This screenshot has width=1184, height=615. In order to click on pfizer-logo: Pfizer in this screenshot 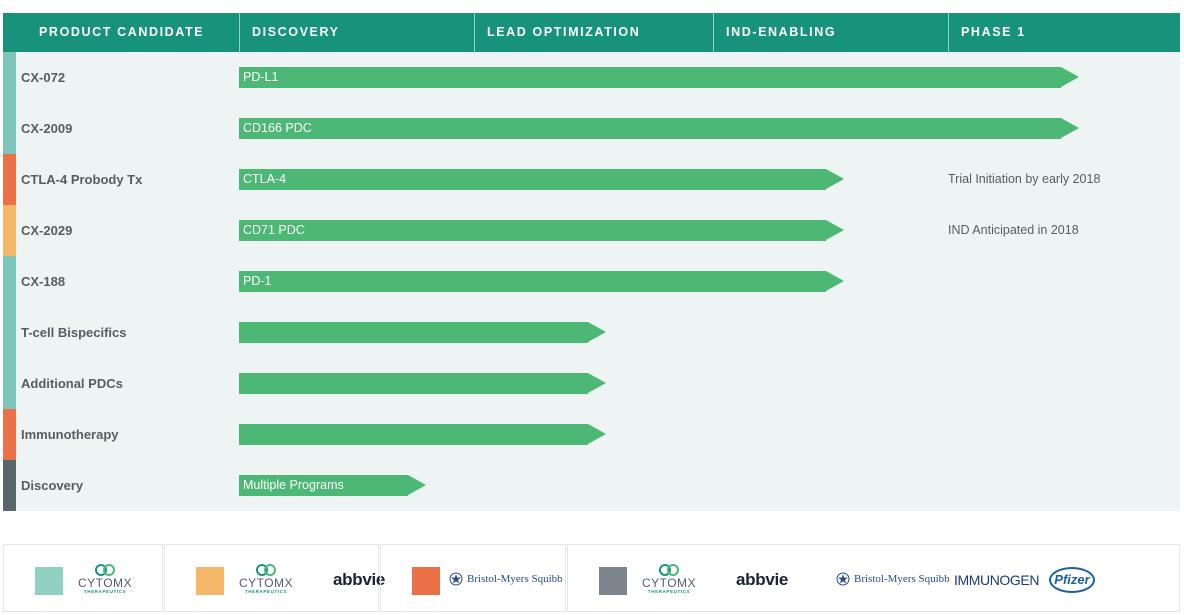, I will do `click(1072, 580)`.